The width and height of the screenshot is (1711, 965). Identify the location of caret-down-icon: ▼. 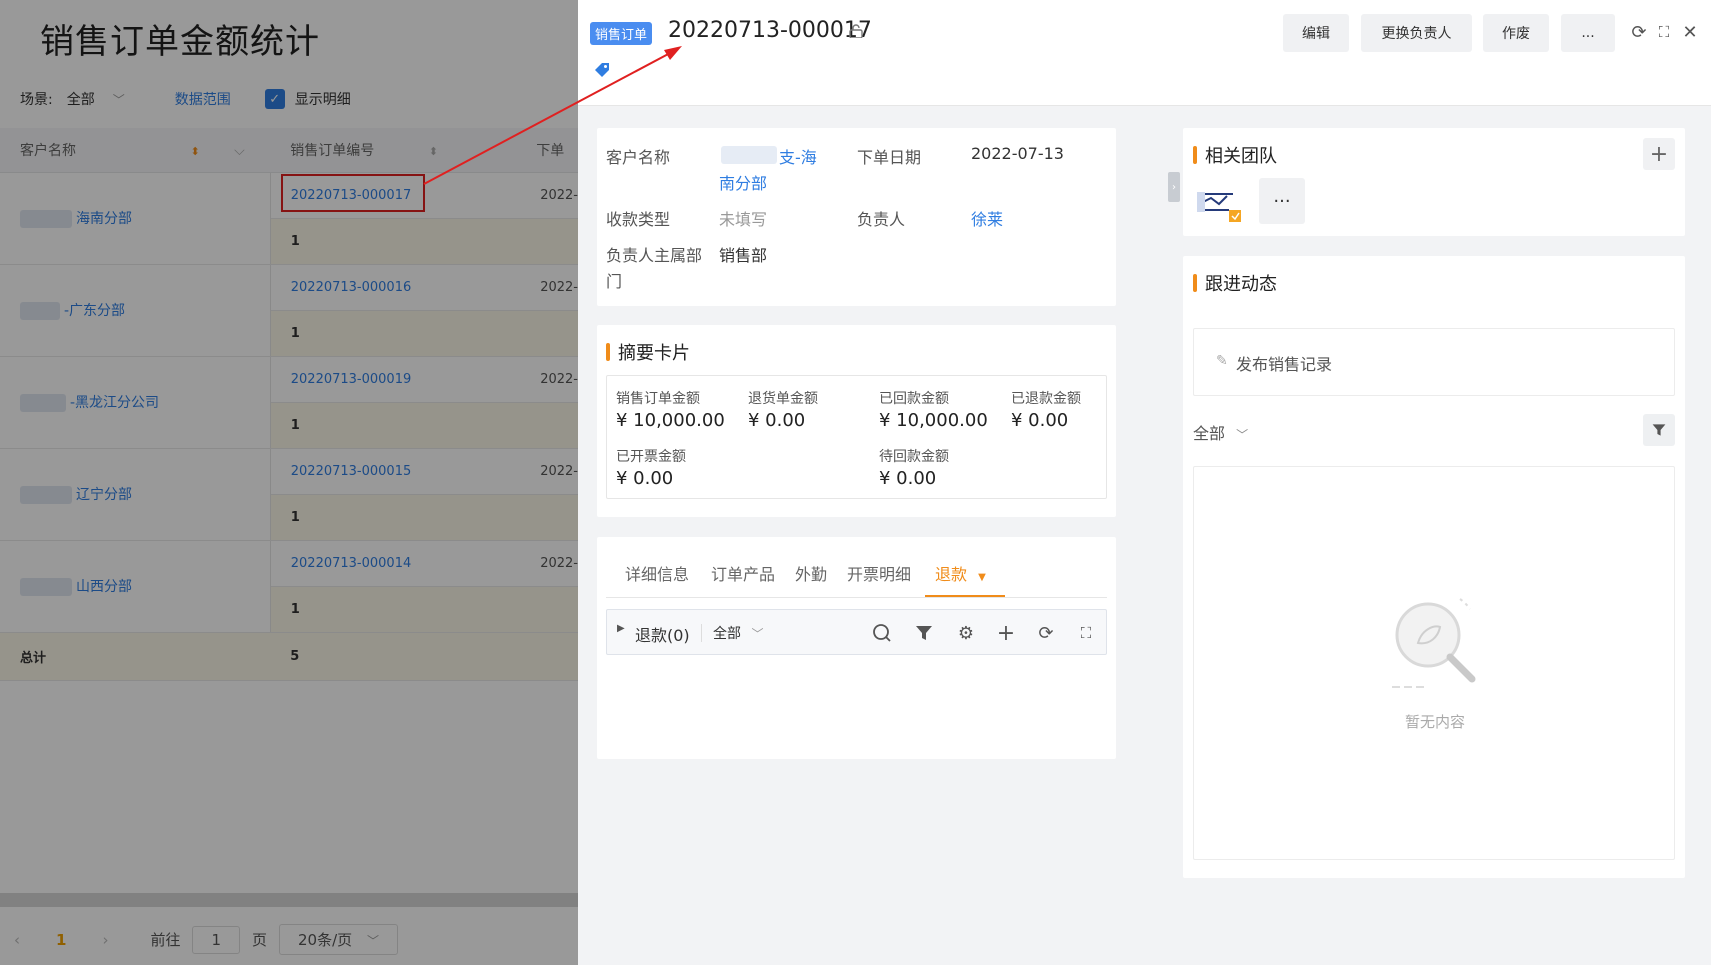
(982, 577).